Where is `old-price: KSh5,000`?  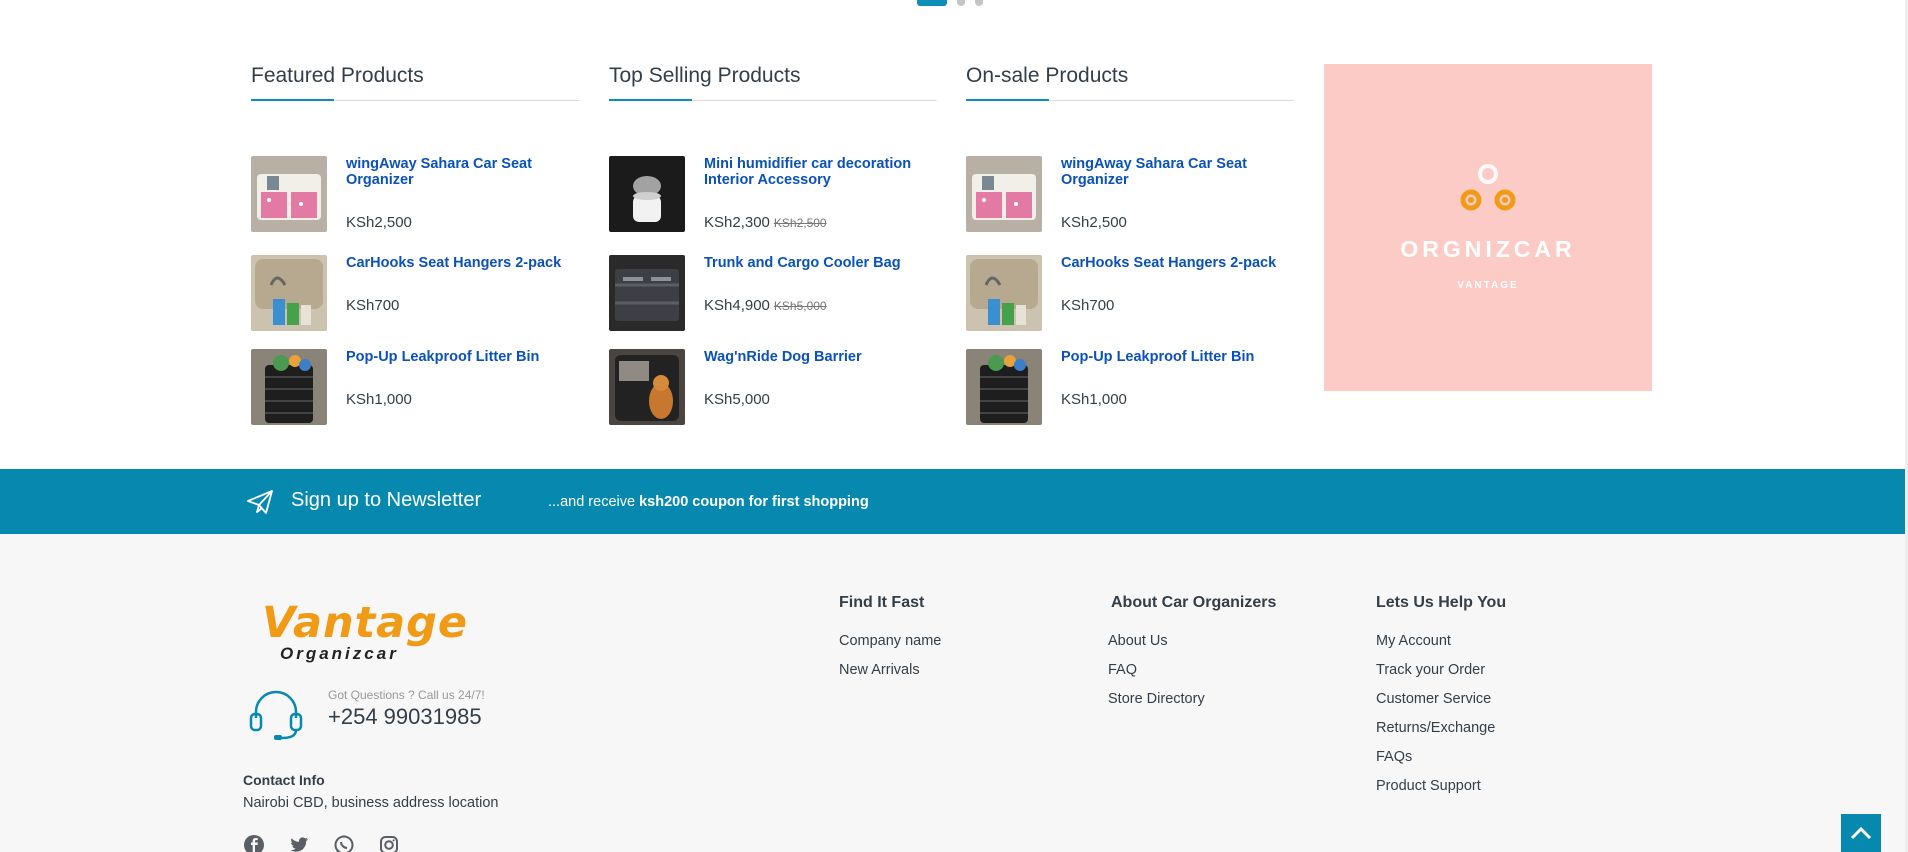
old-price: KSh5,000 is located at coordinates (800, 306).